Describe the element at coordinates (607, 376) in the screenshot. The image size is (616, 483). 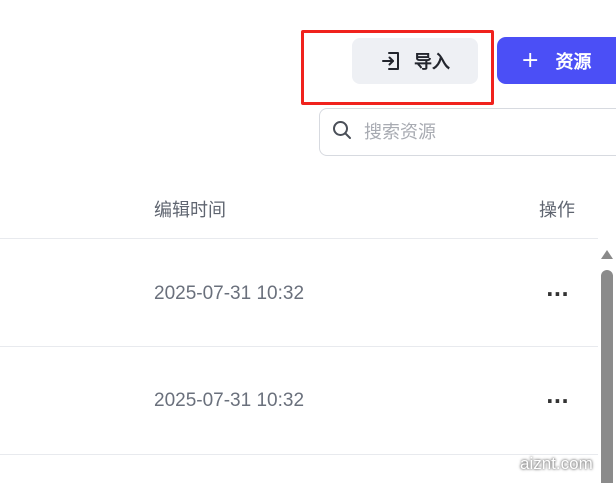
I see `scrollbar-thumb` at that location.